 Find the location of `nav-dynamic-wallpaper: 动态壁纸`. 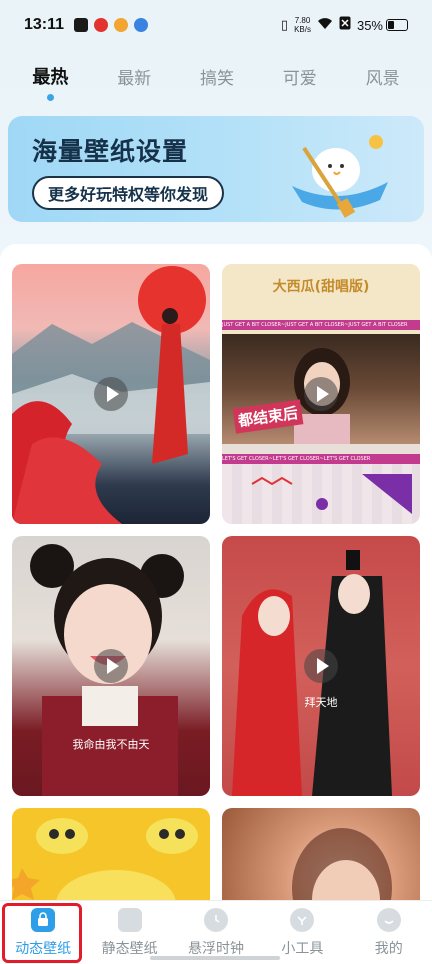

nav-dynamic-wallpaper: 动态壁纸 is located at coordinates (43, 932).